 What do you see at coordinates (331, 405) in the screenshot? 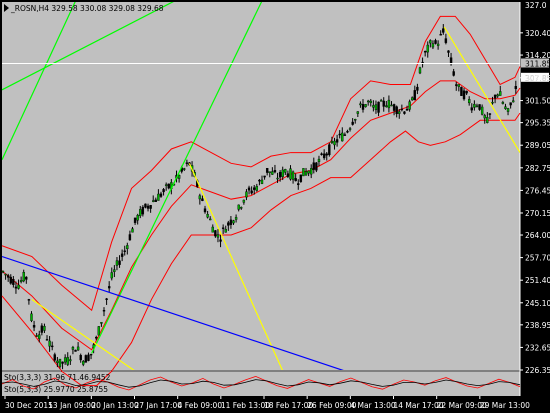
I see `x-tick-label: 26 Feb 09:00` at bounding box center [331, 405].